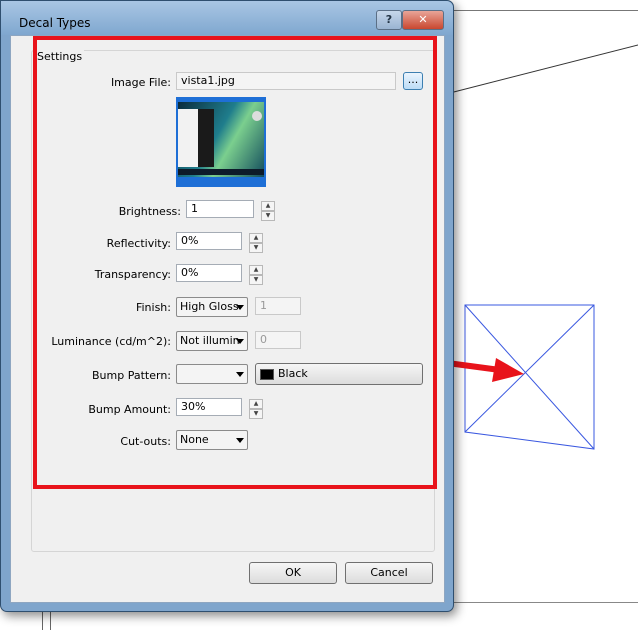  I want to click on ok-button: OK, so click(293, 573).